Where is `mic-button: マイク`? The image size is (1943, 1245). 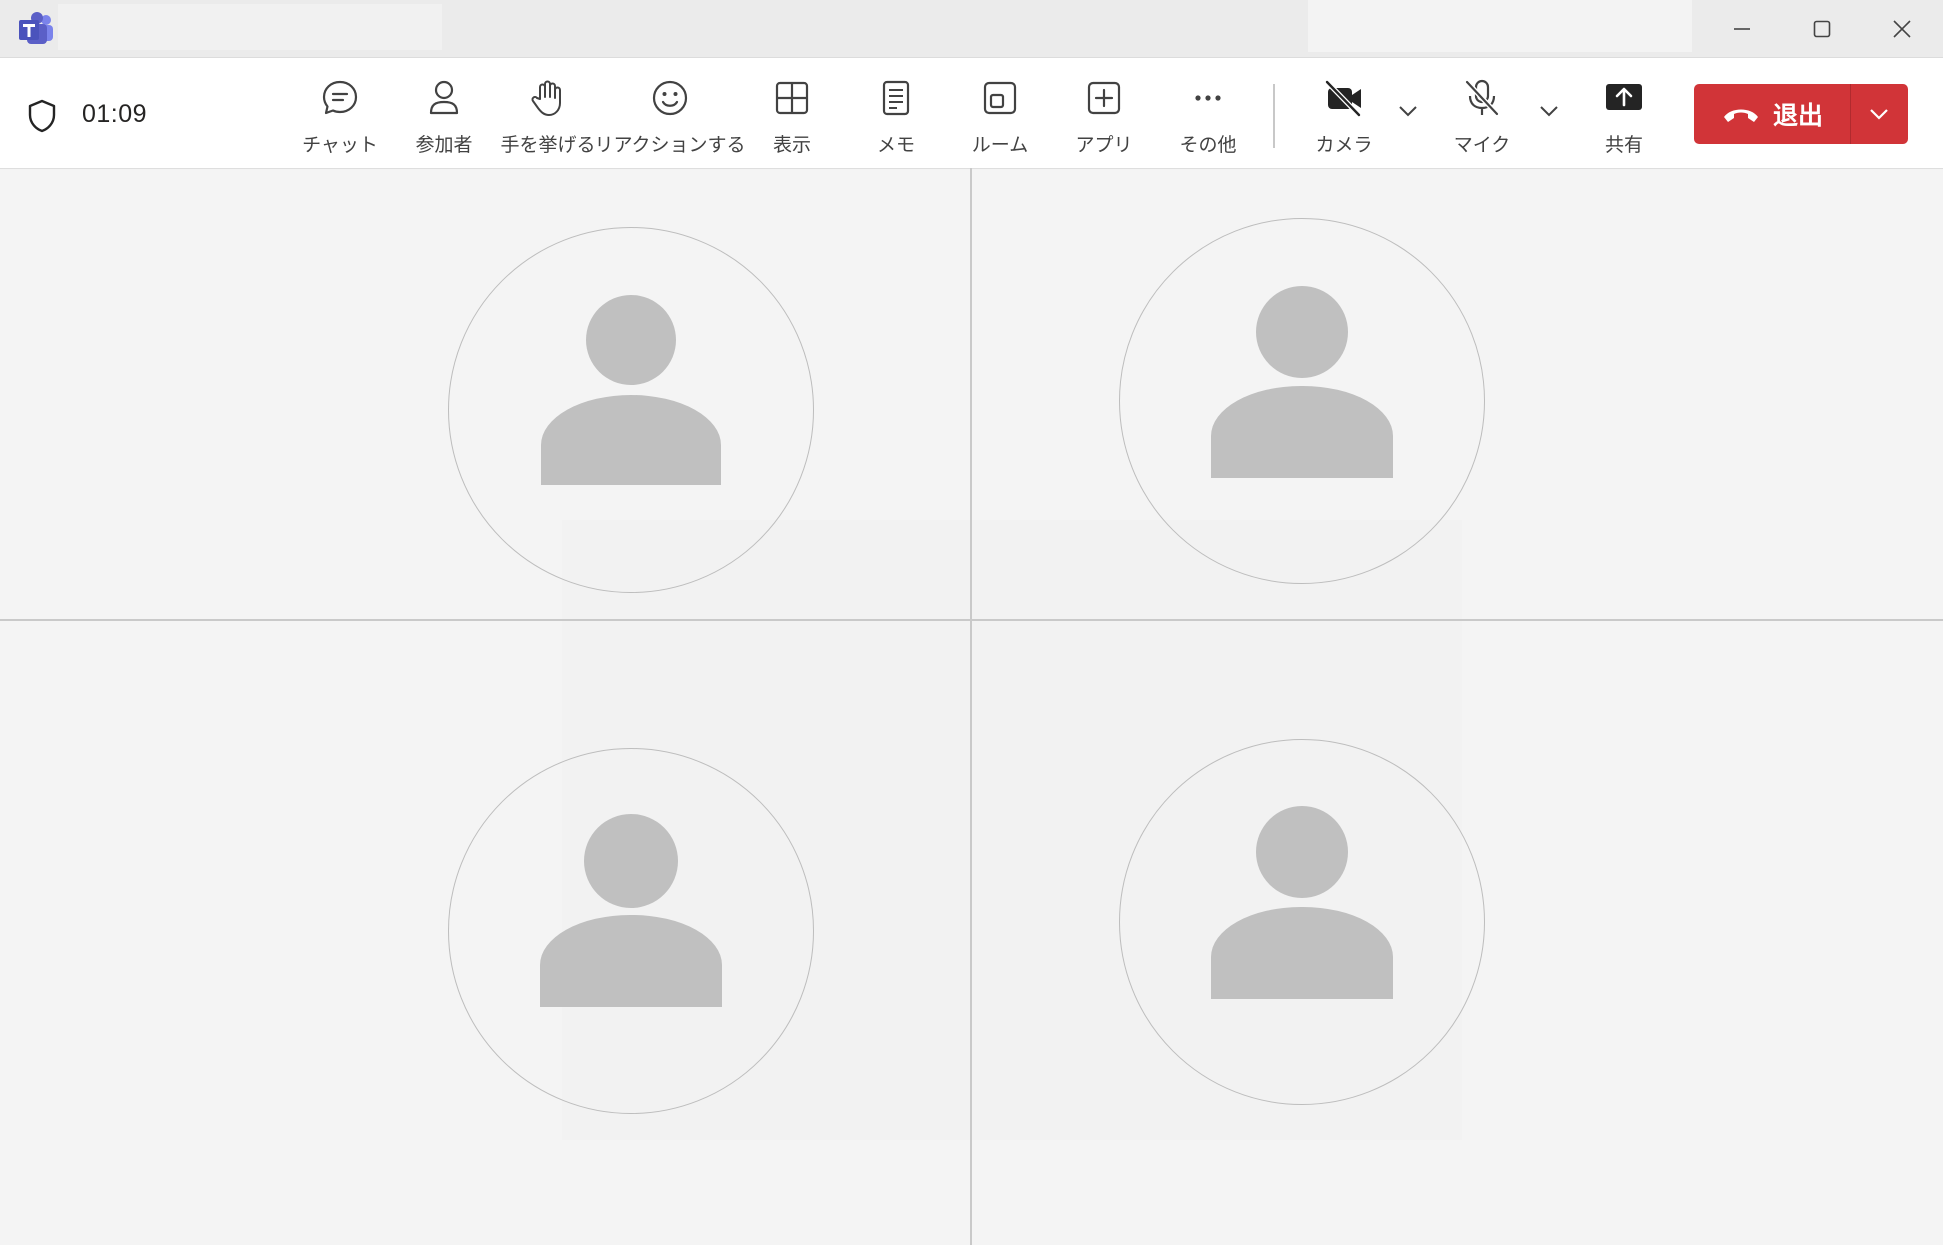
mic-button: マイク is located at coordinates (1482, 118).